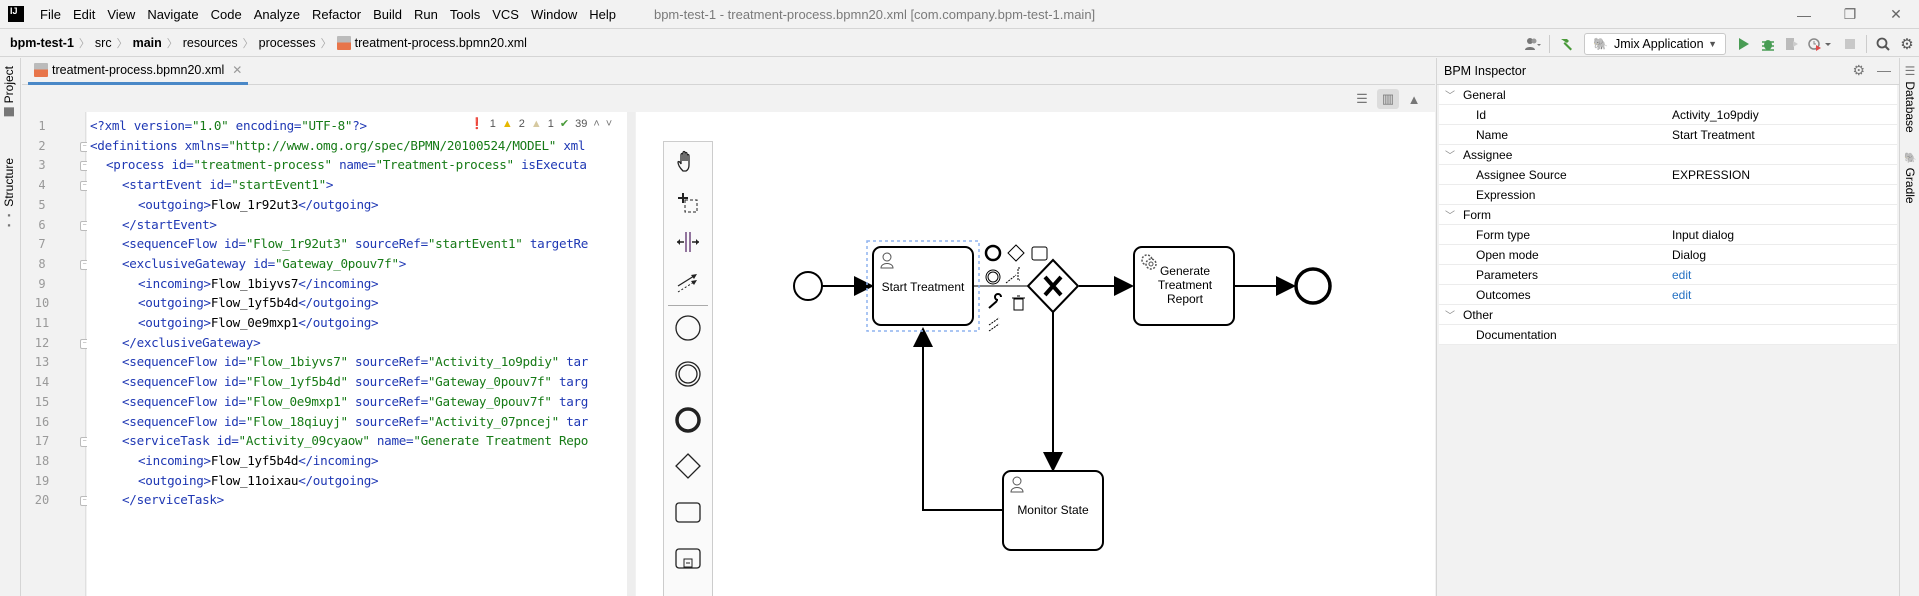 The width and height of the screenshot is (1919, 596). What do you see at coordinates (596, 124) in the screenshot?
I see `previous-highlight-icon: ˄` at bounding box center [596, 124].